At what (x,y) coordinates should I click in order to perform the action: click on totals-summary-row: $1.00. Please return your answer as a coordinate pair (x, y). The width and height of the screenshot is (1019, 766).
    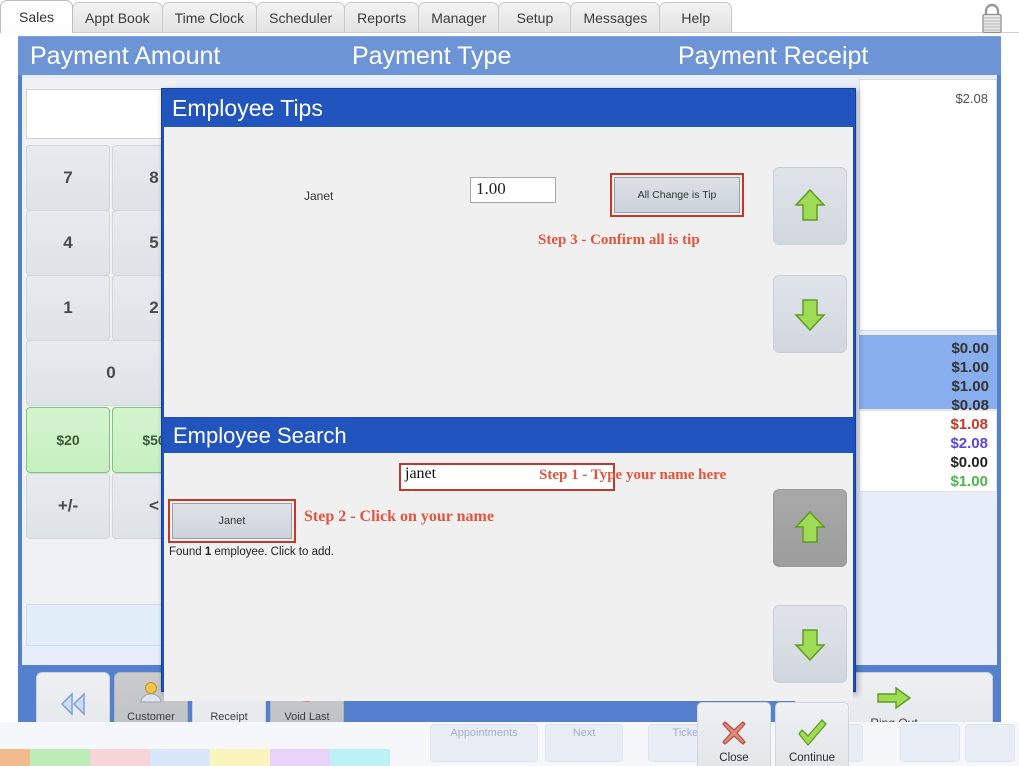
    Looking at the image, I should click on (969, 481).